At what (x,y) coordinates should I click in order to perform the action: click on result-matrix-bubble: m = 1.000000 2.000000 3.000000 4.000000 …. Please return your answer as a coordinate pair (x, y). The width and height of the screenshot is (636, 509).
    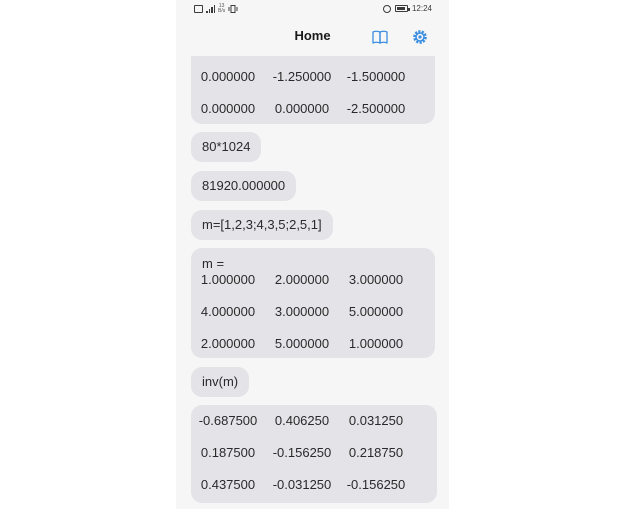
    Looking at the image, I should click on (313, 303).